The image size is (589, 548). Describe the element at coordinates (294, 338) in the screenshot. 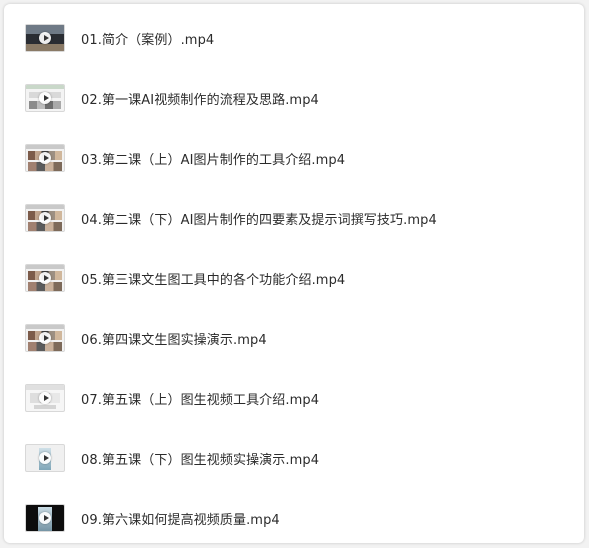

I see `file-row: 06.第四课文生图实操演示.mp4` at that location.